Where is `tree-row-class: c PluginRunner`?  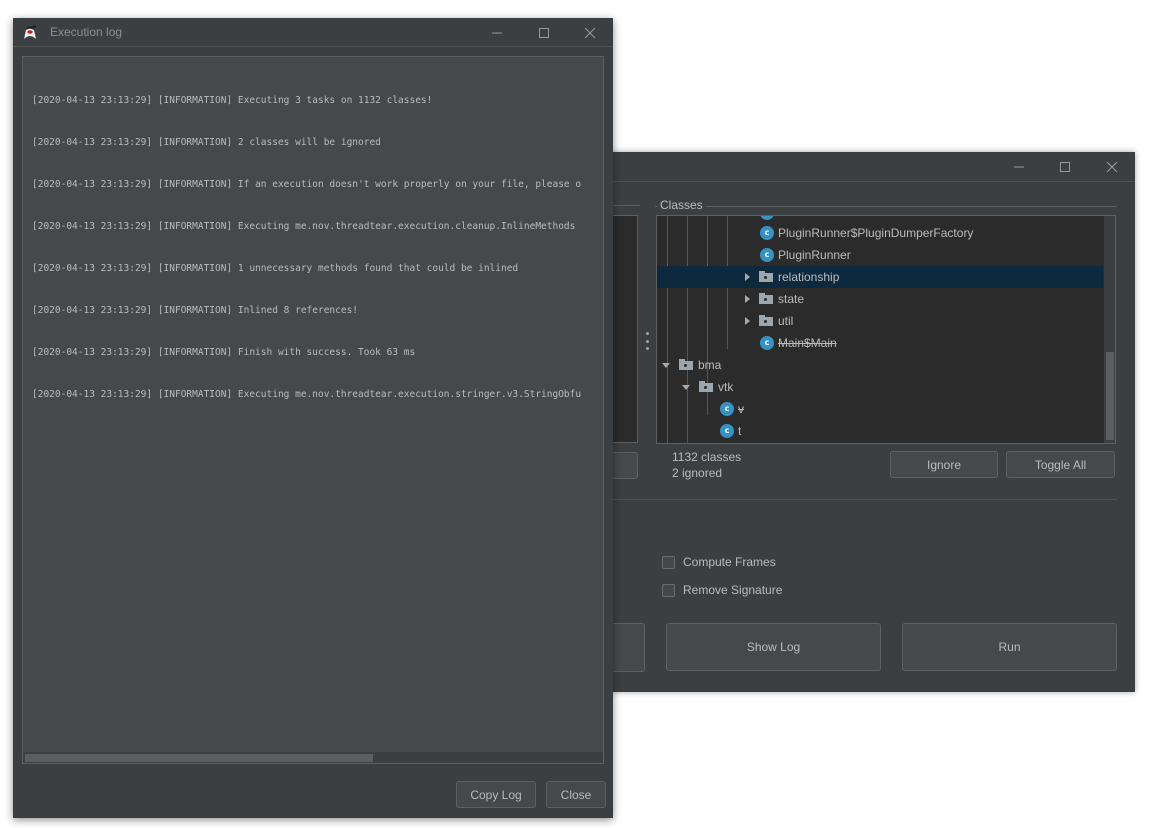 tree-row-class: c PluginRunner is located at coordinates (880, 255).